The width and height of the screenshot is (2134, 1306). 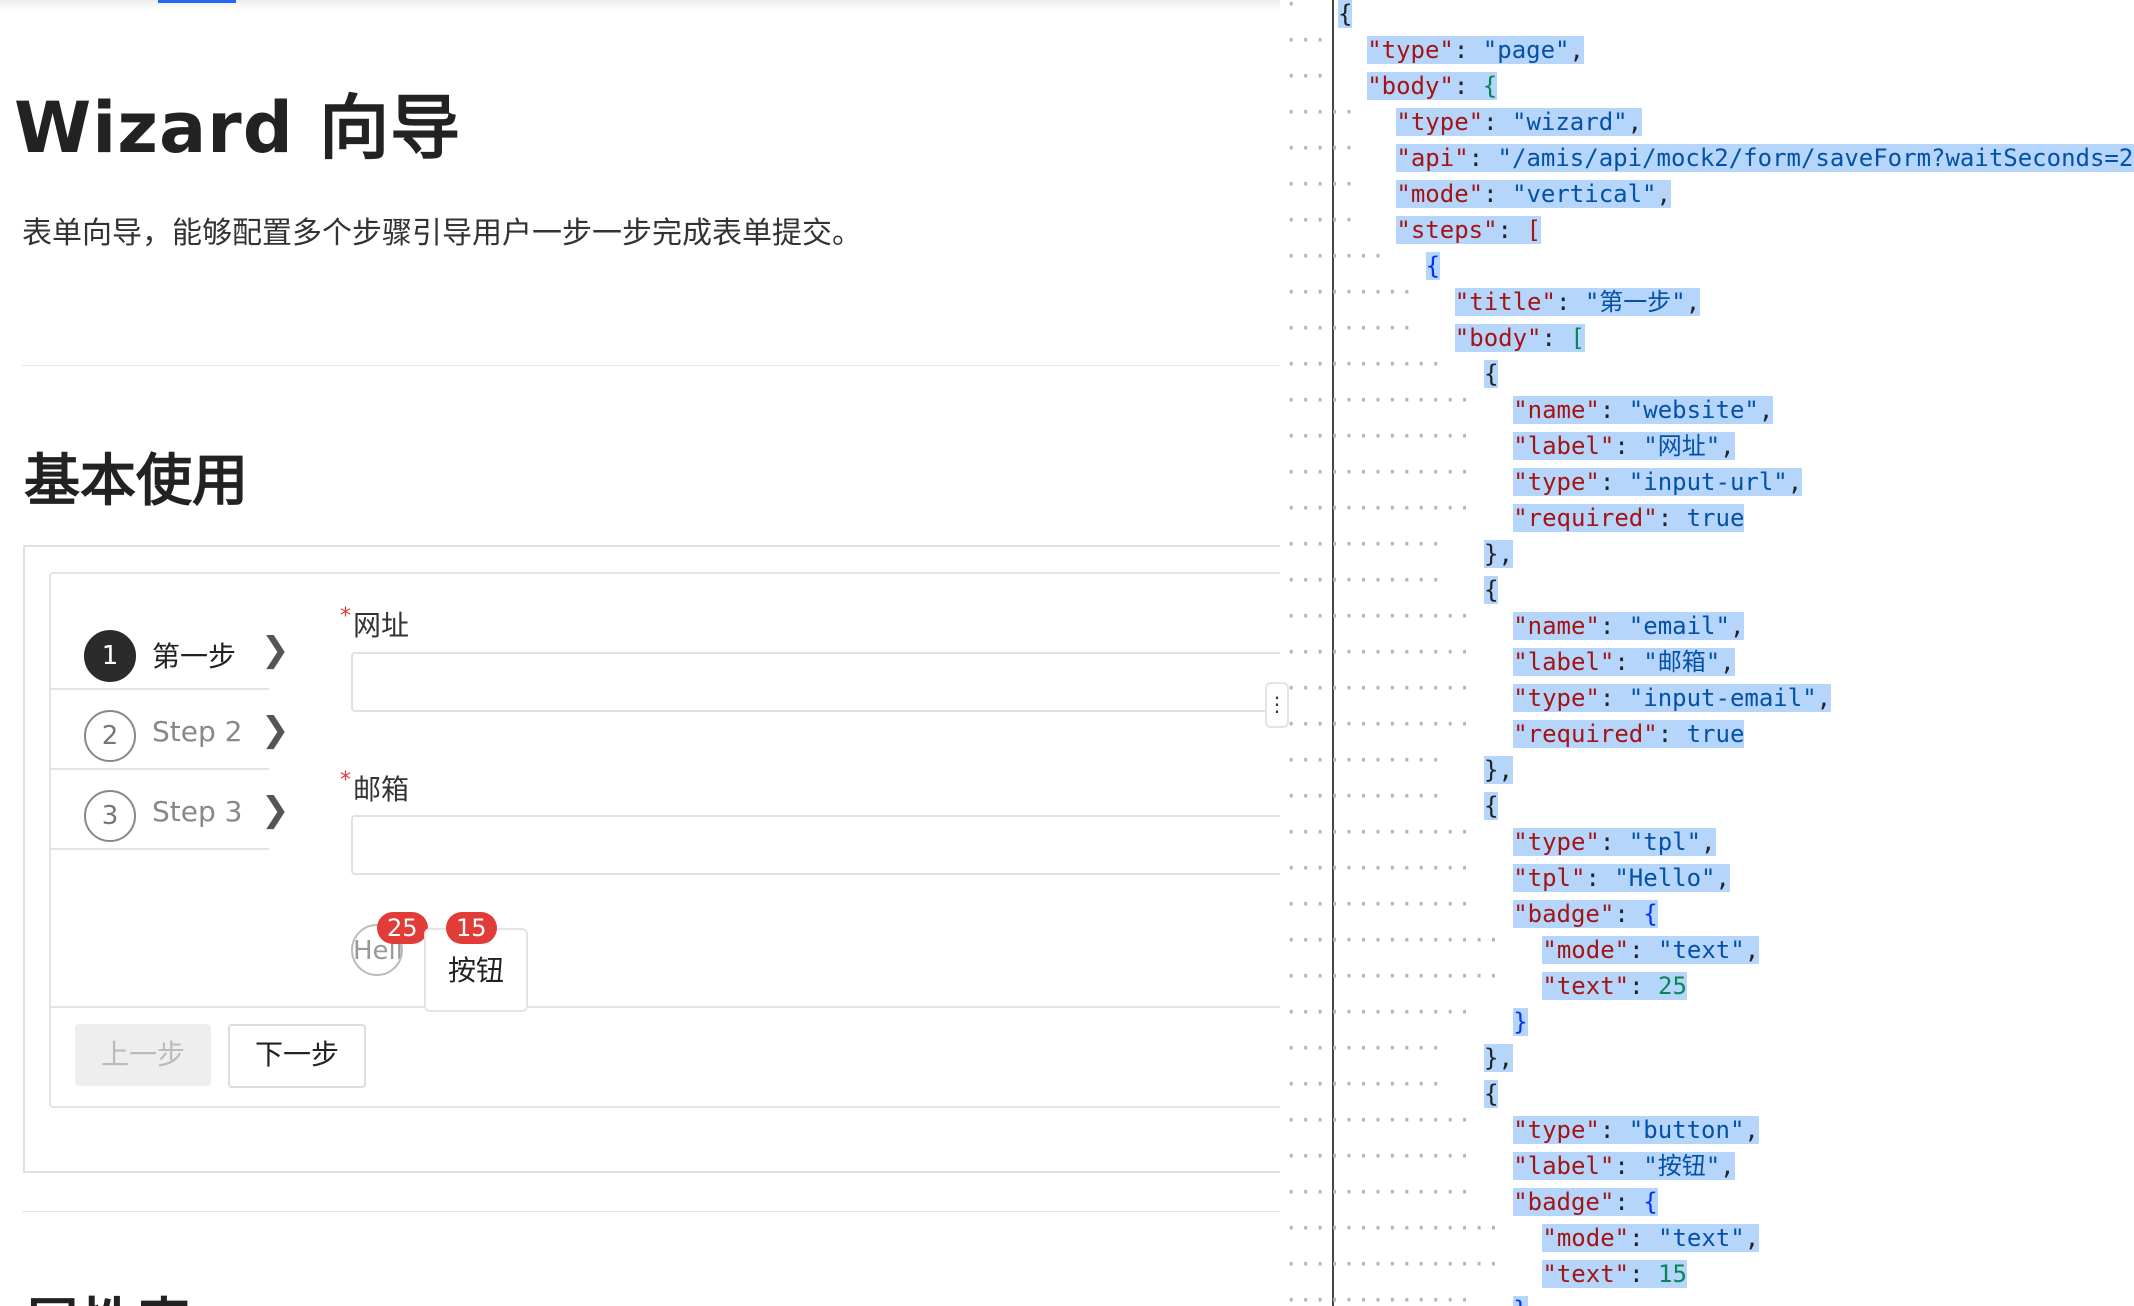 I want to click on page-description: 表单向导，能够配置多个步骤引导用户一步一步完成表单提交。, so click(x=442, y=233).